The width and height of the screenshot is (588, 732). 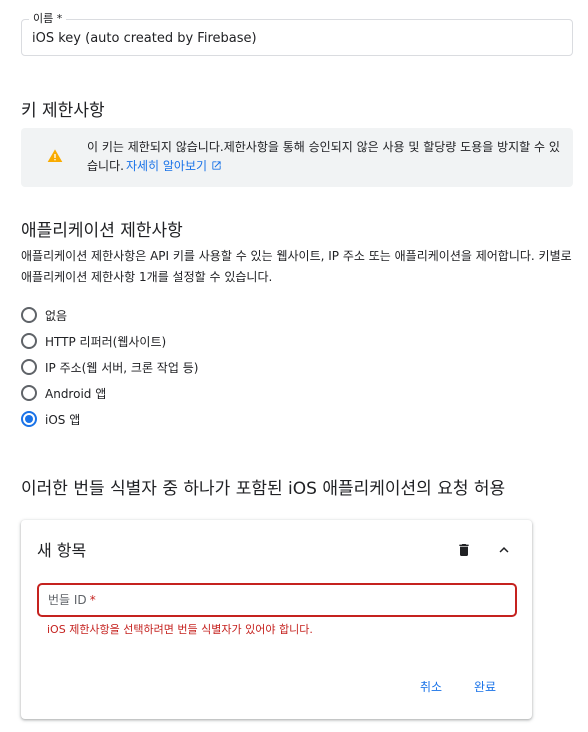 I want to click on bundle-id-input, so click(x=277, y=600).